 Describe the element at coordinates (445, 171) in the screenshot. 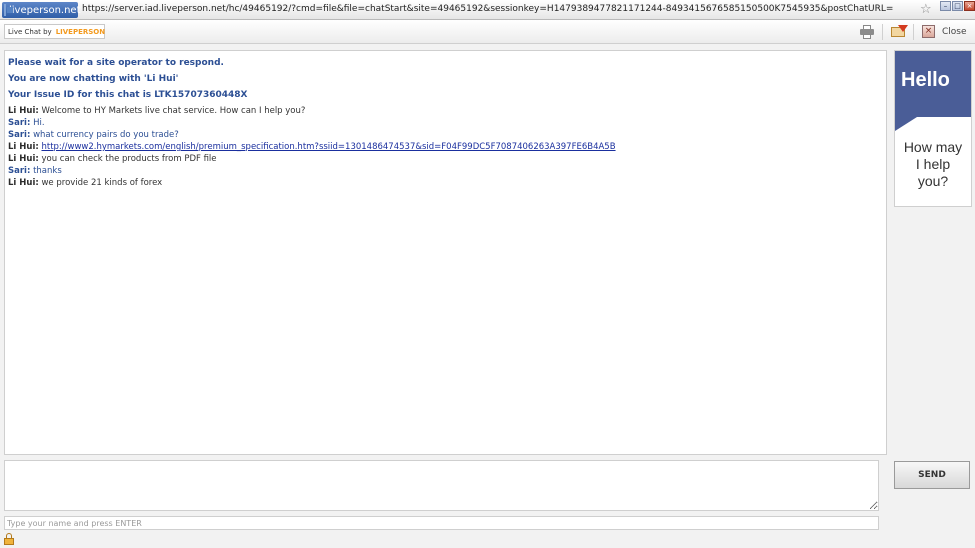

I see `chat-line: Sari: thanks` at that location.